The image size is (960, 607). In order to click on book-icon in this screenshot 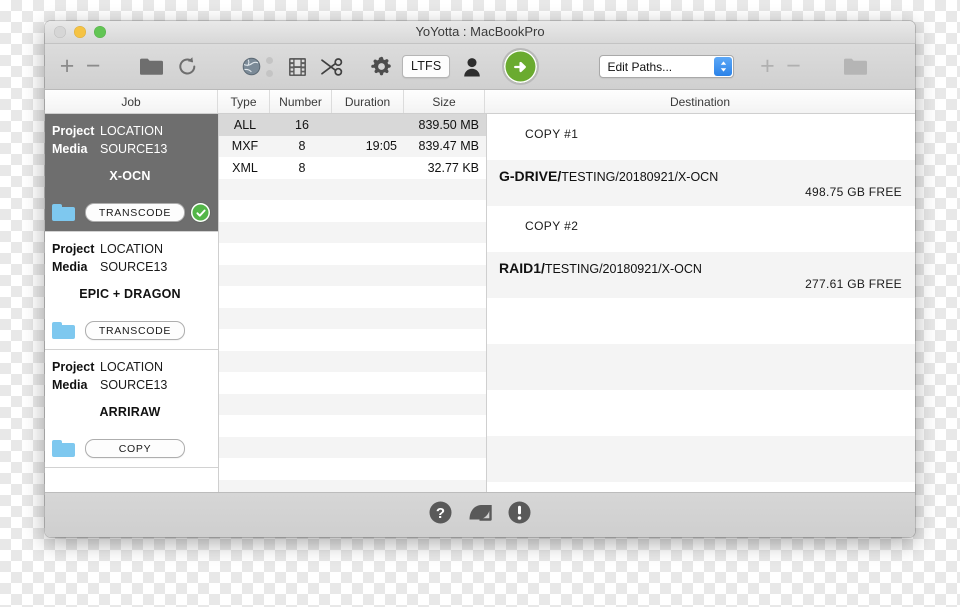, I will do `click(480, 515)`.